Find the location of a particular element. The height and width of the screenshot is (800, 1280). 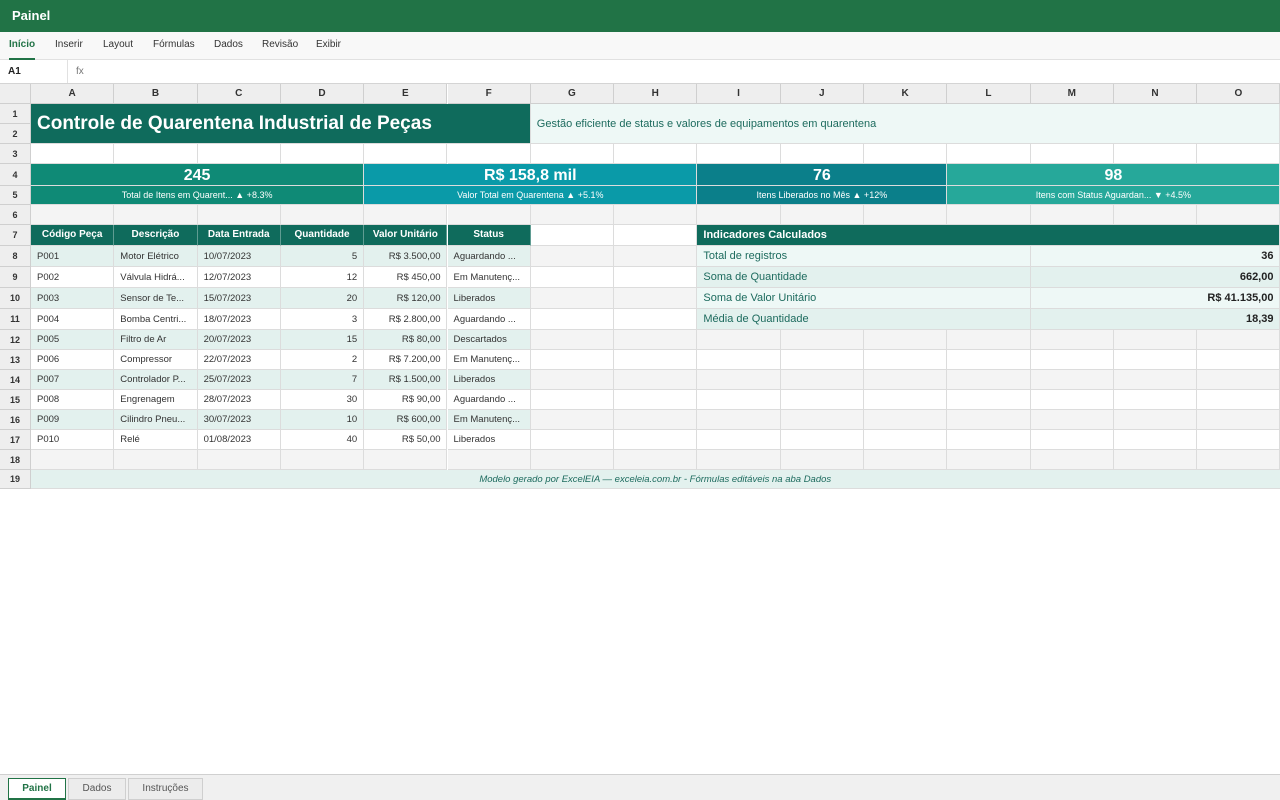

row-header-3: 3 is located at coordinates (15, 154).